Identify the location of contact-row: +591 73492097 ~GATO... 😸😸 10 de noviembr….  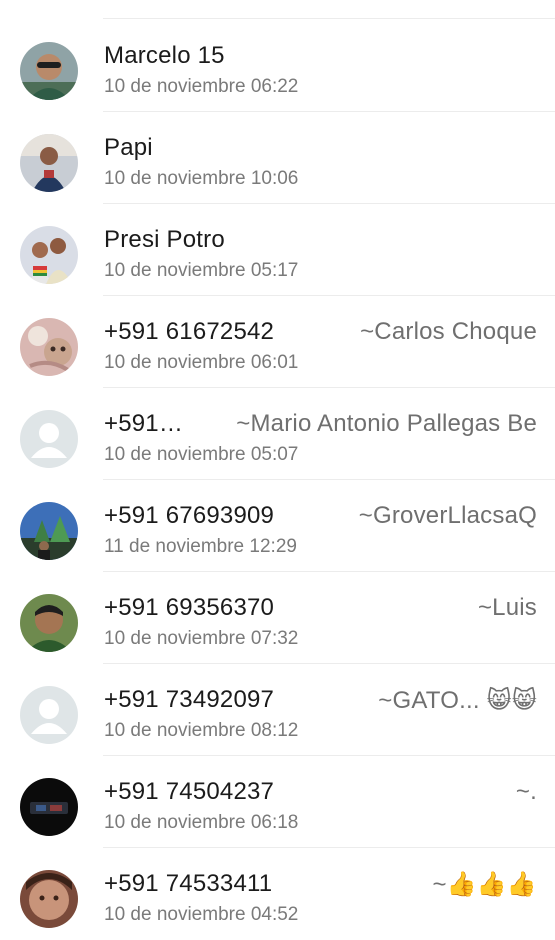
(277, 710).